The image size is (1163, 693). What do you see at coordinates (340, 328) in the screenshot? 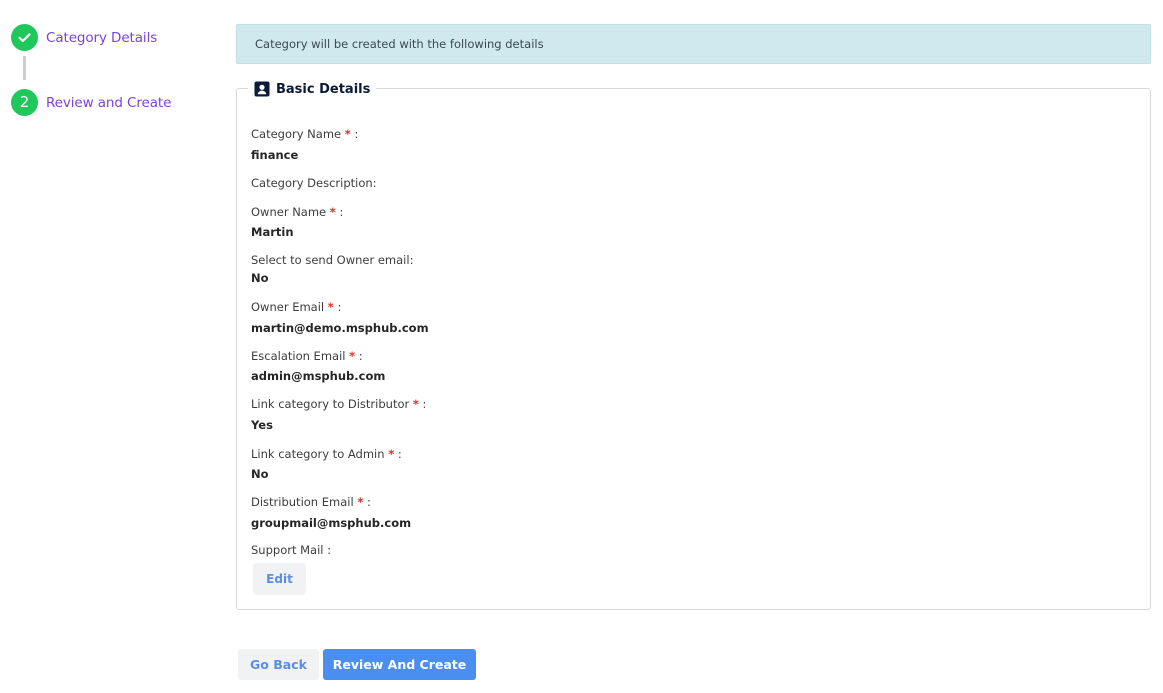
I see `field-value: martin@demo.msphub.com` at bounding box center [340, 328].